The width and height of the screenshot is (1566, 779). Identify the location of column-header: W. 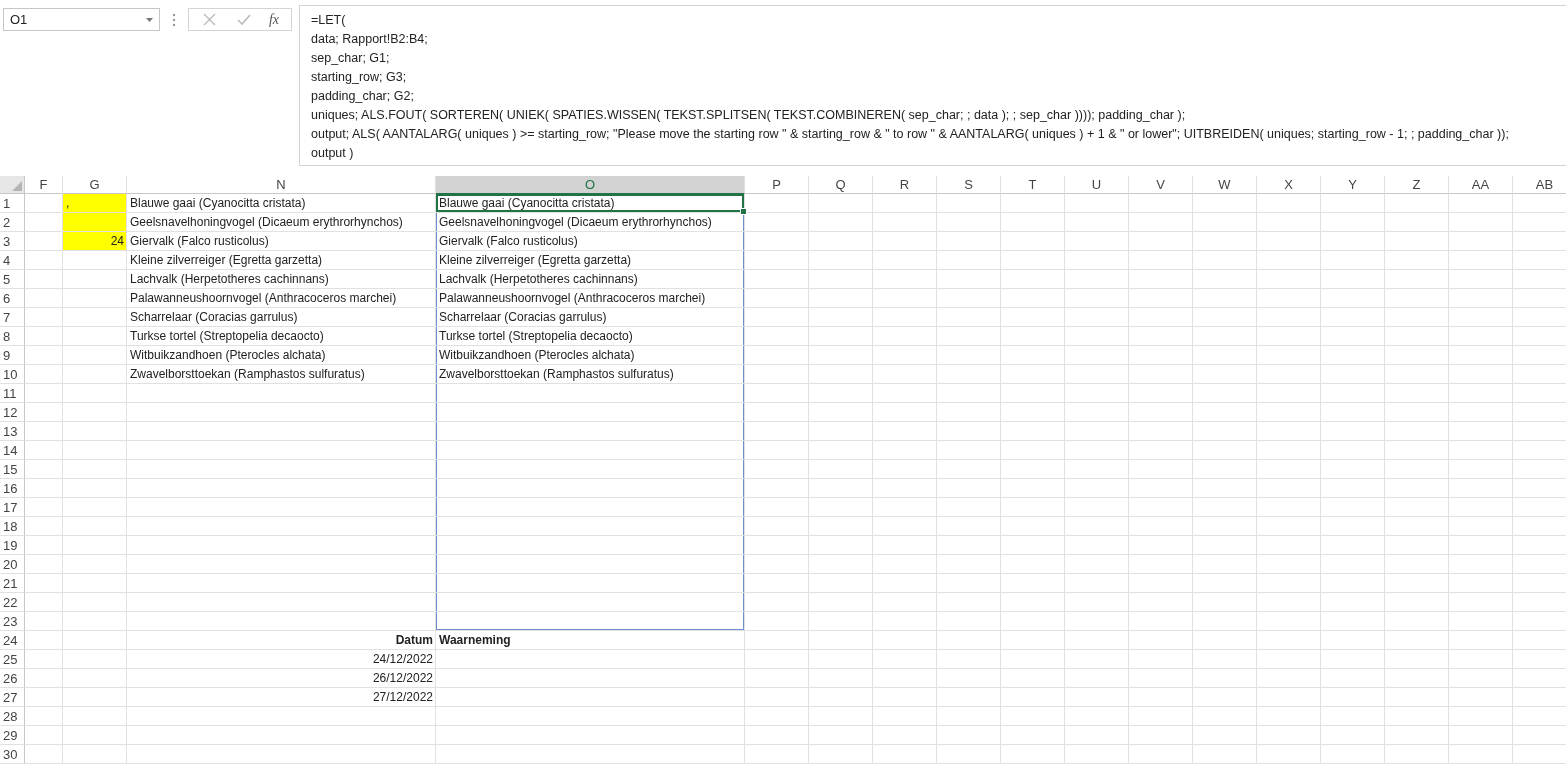
(1225, 185).